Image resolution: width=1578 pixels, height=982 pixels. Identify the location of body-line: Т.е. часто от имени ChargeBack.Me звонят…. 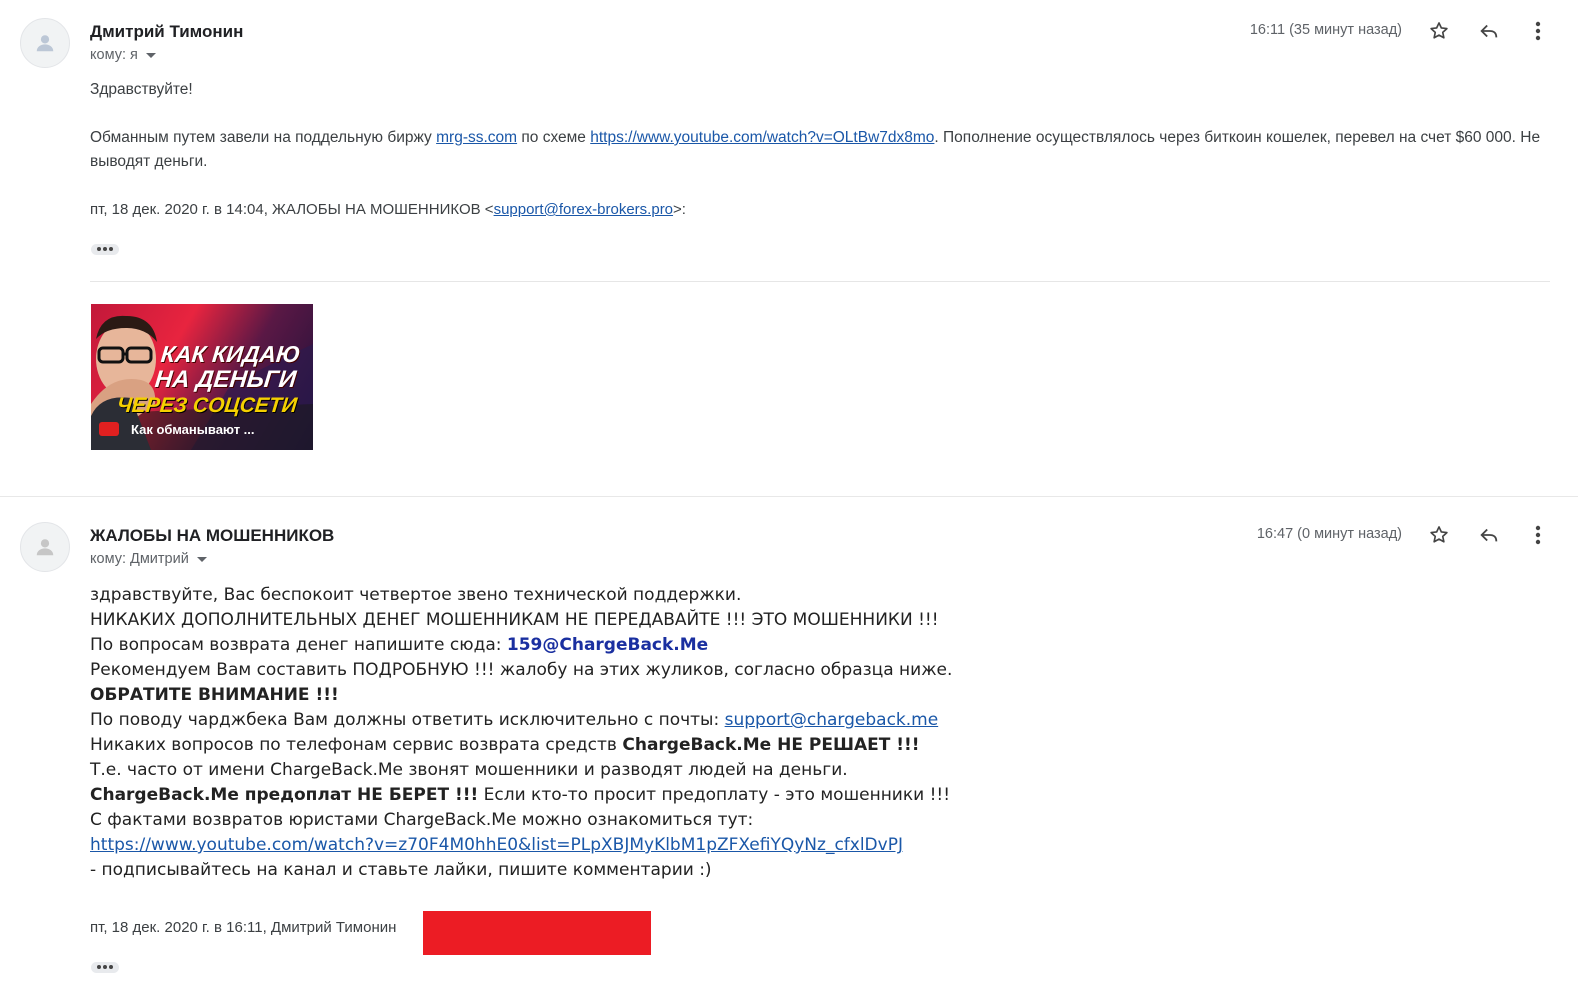
(469, 770).